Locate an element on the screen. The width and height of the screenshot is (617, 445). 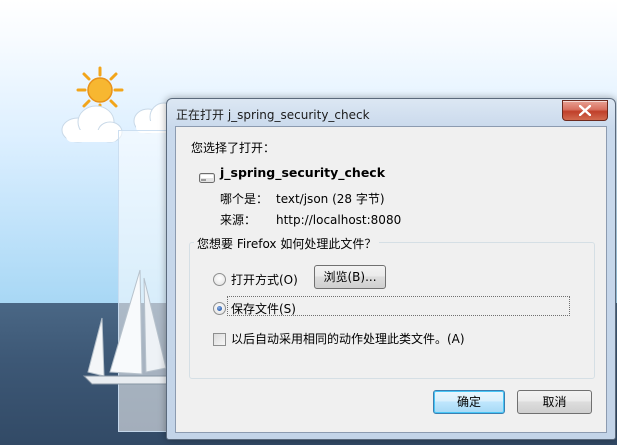
action-group-title: 您想要 Firefox 如何处理此文件？ is located at coordinates (287, 243).